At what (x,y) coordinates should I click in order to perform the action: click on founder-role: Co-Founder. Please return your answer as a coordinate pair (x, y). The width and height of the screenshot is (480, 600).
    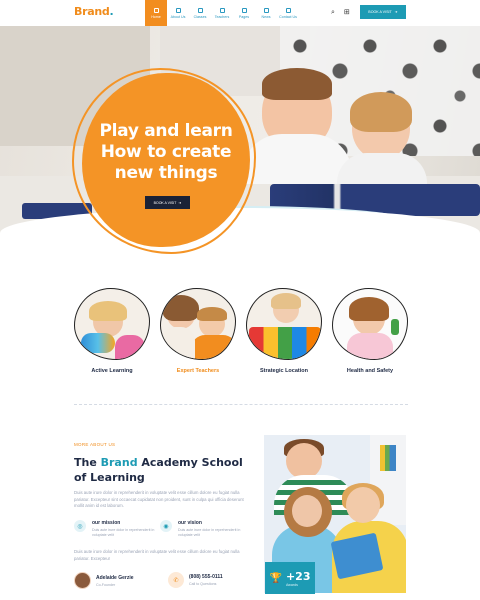
    Looking at the image, I should click on (106, 584).